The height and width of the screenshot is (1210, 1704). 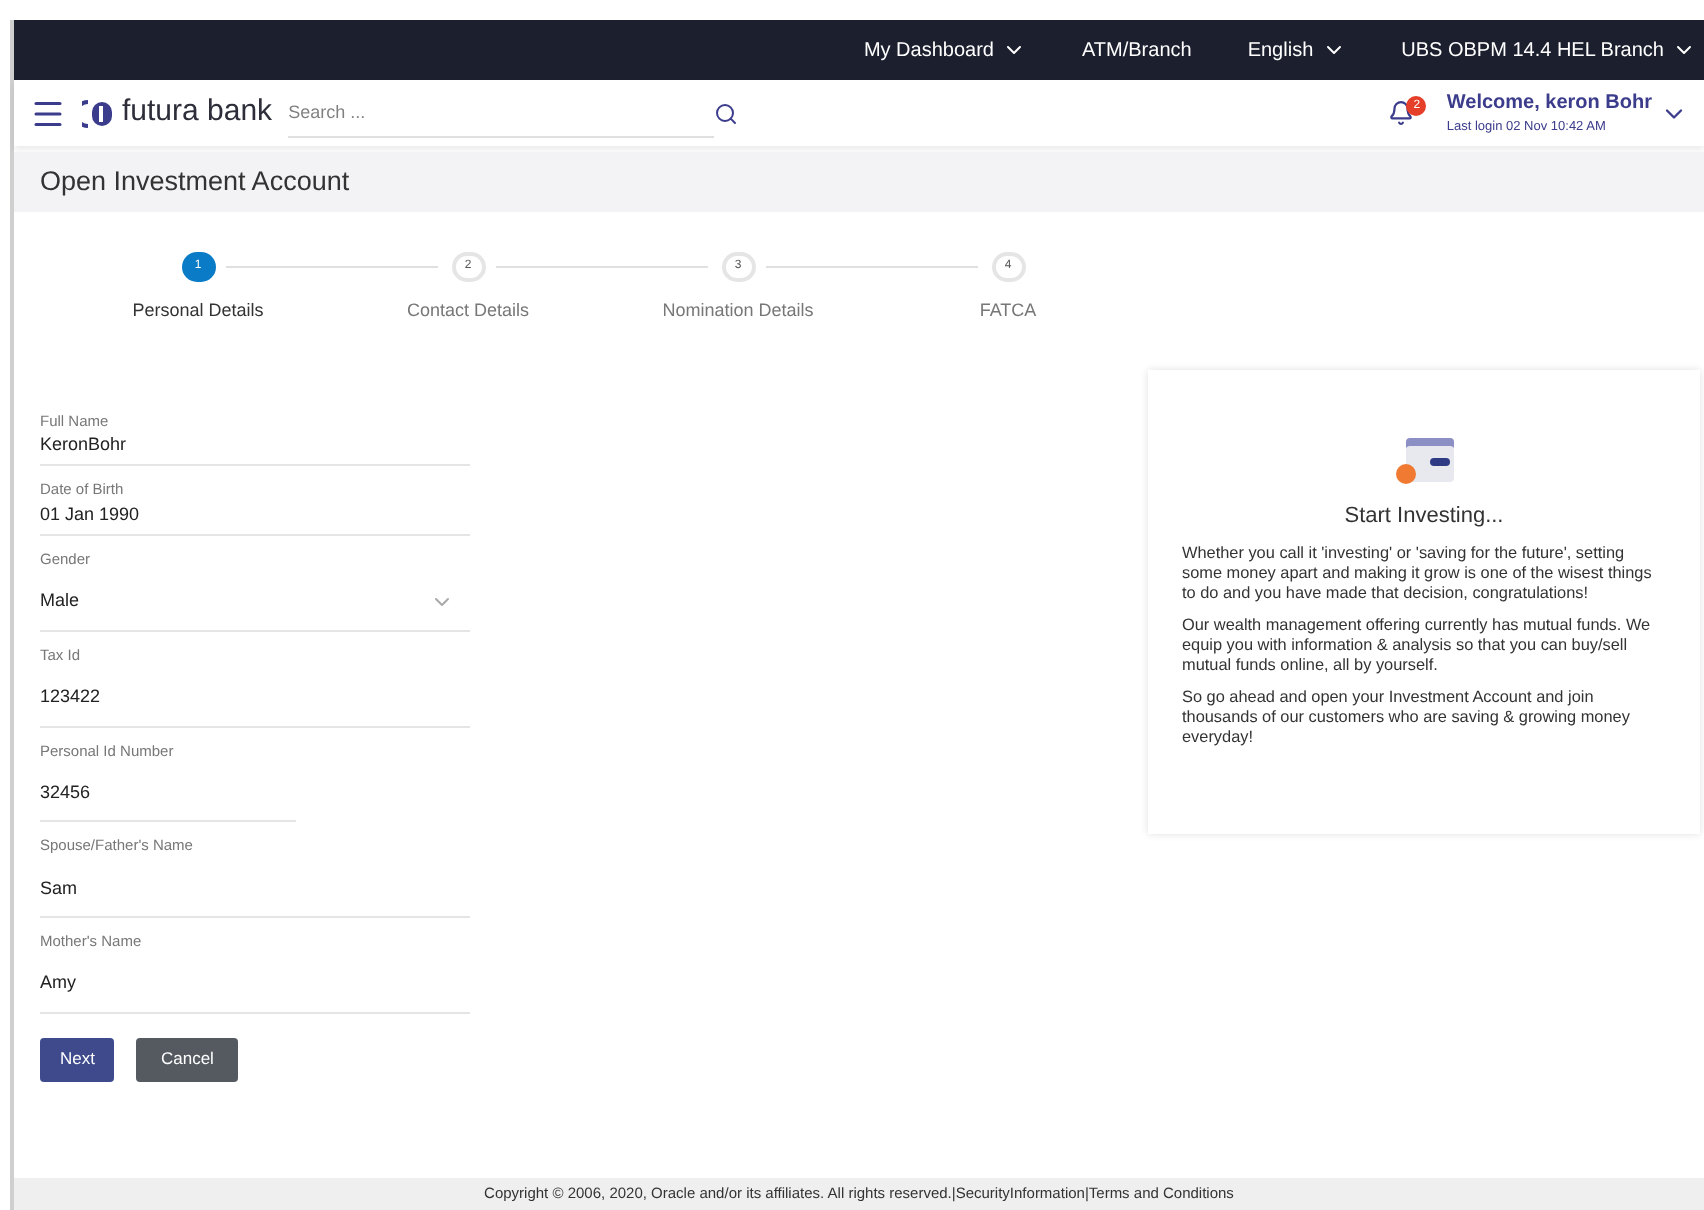 What do you see at coordinates (1136, 50) in the screenshot?
I see `top-bar-menu: ATM/Branch` at bounding box center [1136, 50].